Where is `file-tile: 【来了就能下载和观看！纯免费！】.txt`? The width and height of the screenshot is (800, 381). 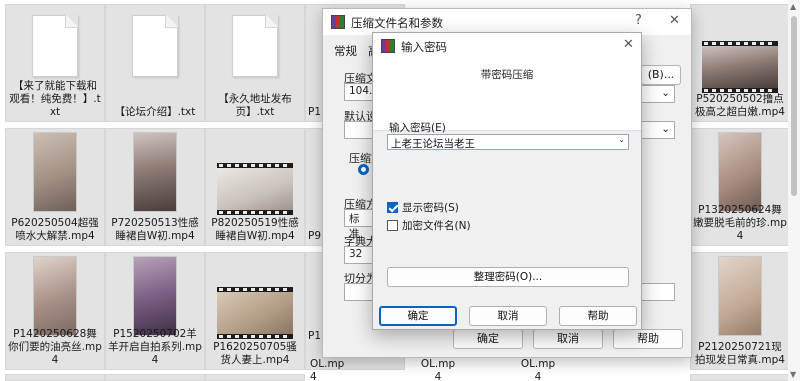
file-tile: 【来了就能下载和观看！纯免费！】.txt is located at coordinates (55, 63).